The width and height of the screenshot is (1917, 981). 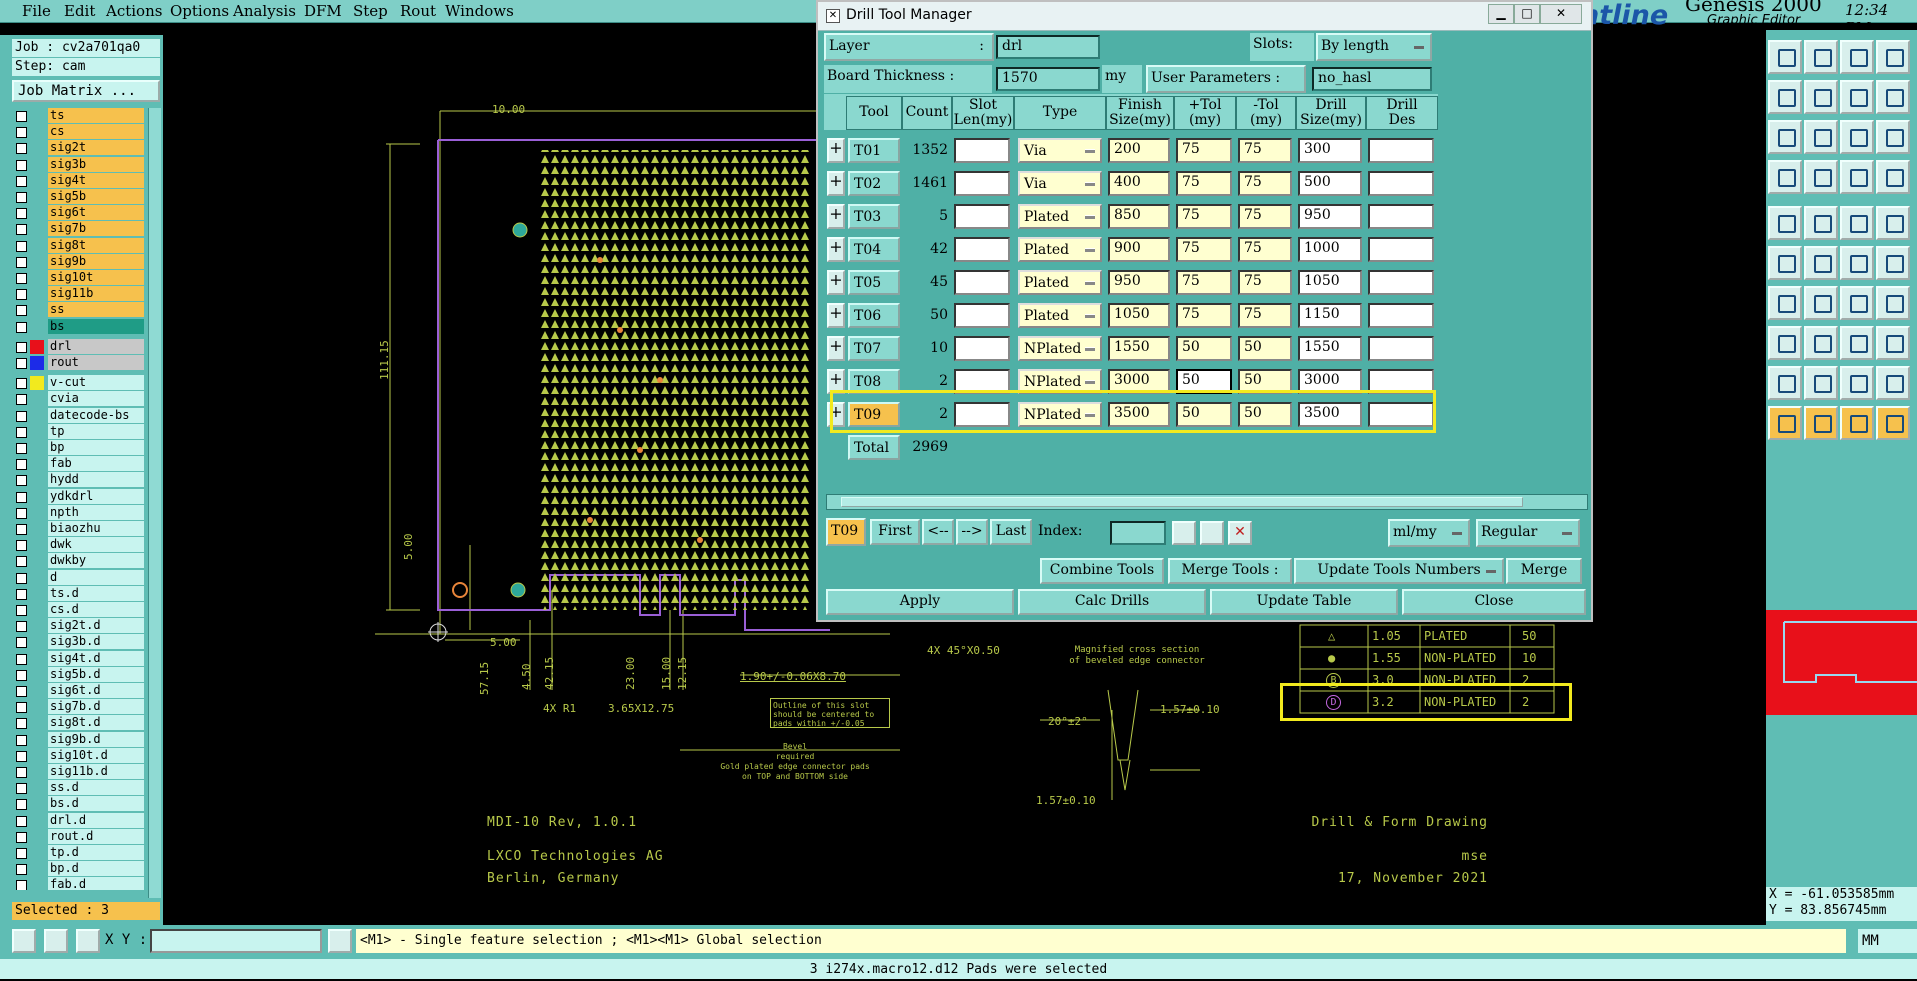 What do you see at coordinates (1544, 571) in the screenshot?
I see `merge-button: Merge` at bounding box center [1544, 571].